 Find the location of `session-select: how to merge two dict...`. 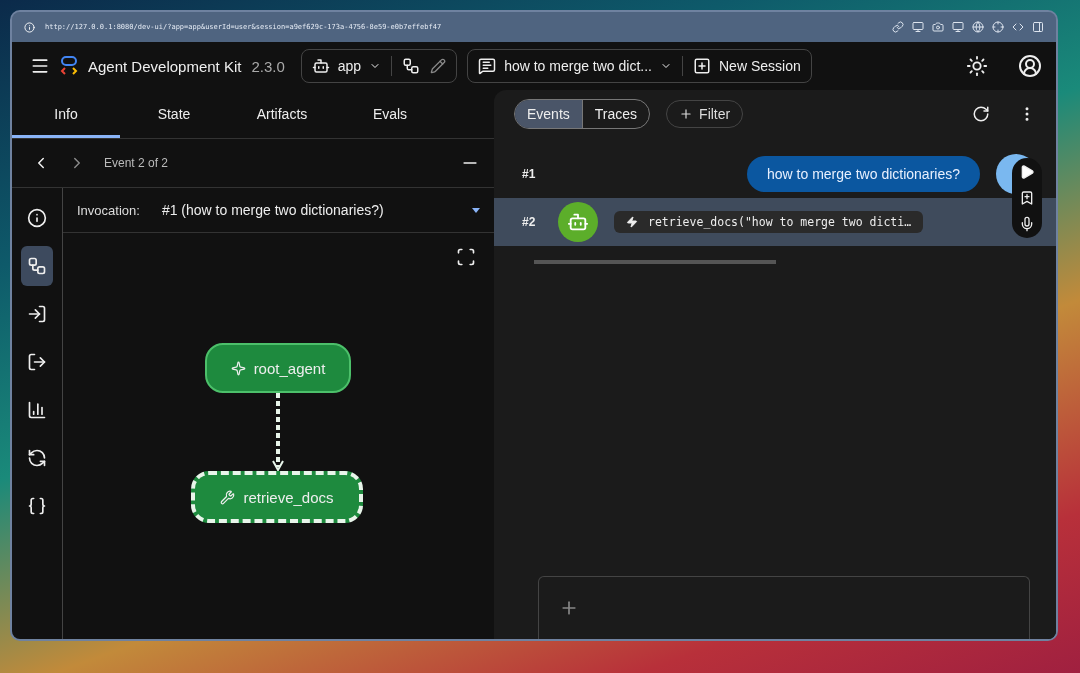

session-select: how to merge two dict... is located at coordinates (575, 66).